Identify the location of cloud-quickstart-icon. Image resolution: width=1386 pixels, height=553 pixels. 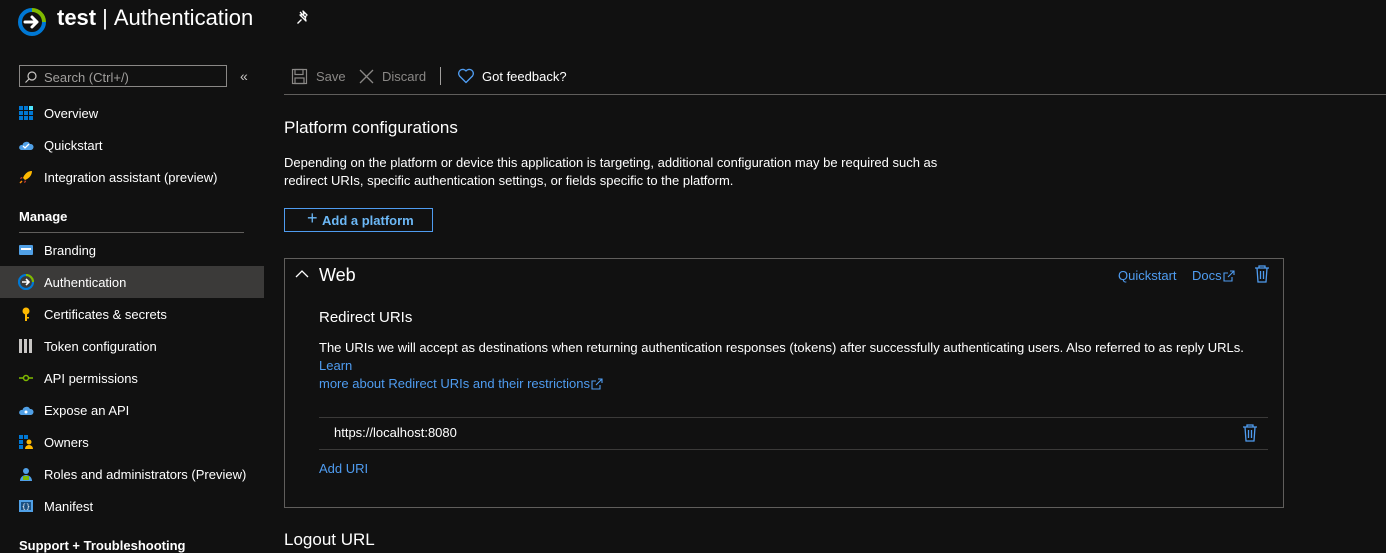
(26, 145).